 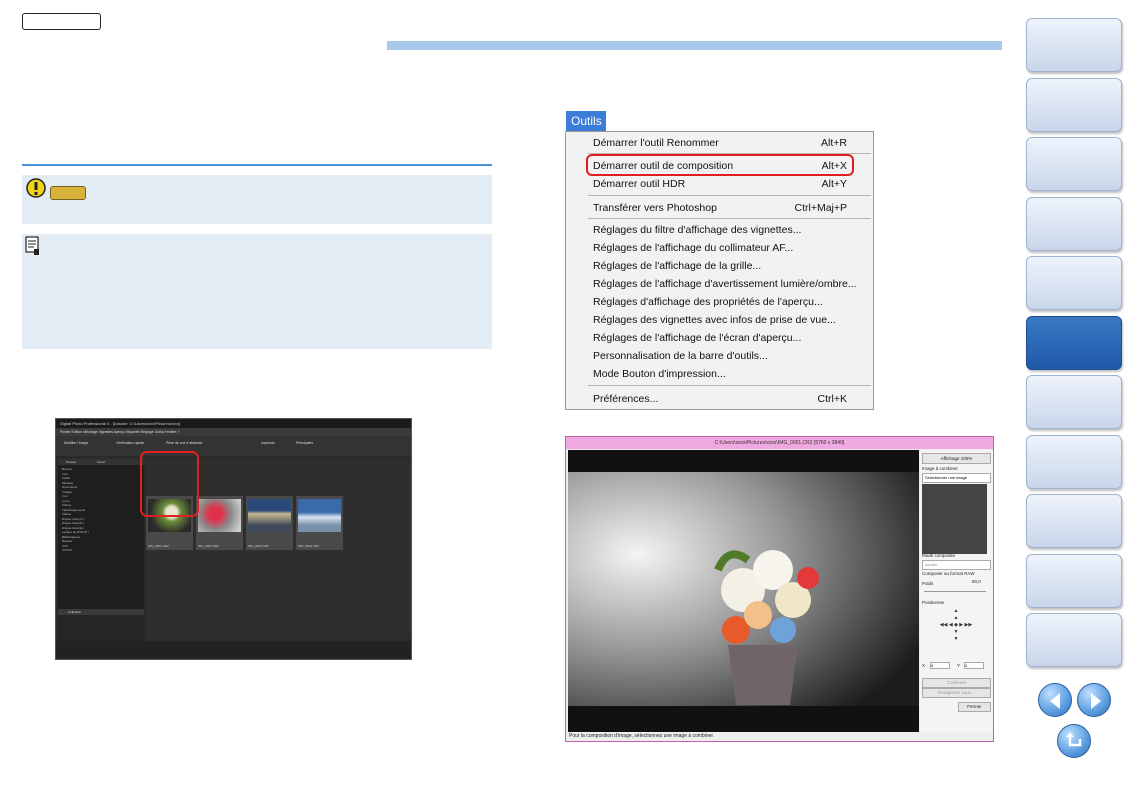 What do you see at coordinates (639, 184) in the screenshot?
I see `menu-item-label: Démarrer outil HDR` at bounding box center [639, 184].